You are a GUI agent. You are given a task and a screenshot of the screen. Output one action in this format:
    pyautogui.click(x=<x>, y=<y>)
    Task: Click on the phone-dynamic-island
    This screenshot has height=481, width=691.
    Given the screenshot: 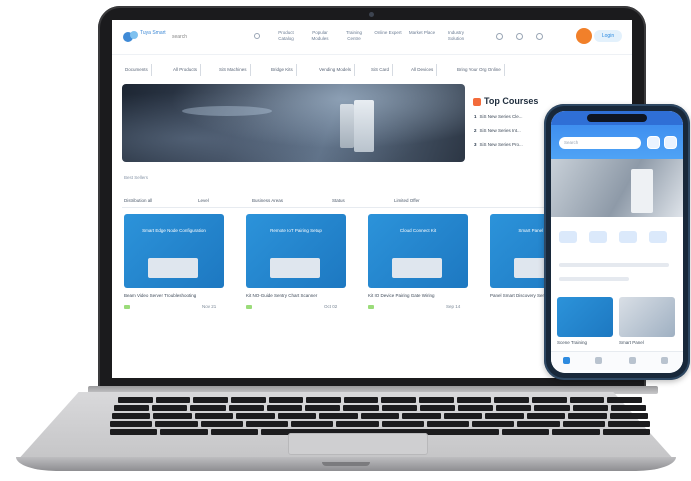 What is the action you would take?
    pyautogui.click(x=617, y=118)
    